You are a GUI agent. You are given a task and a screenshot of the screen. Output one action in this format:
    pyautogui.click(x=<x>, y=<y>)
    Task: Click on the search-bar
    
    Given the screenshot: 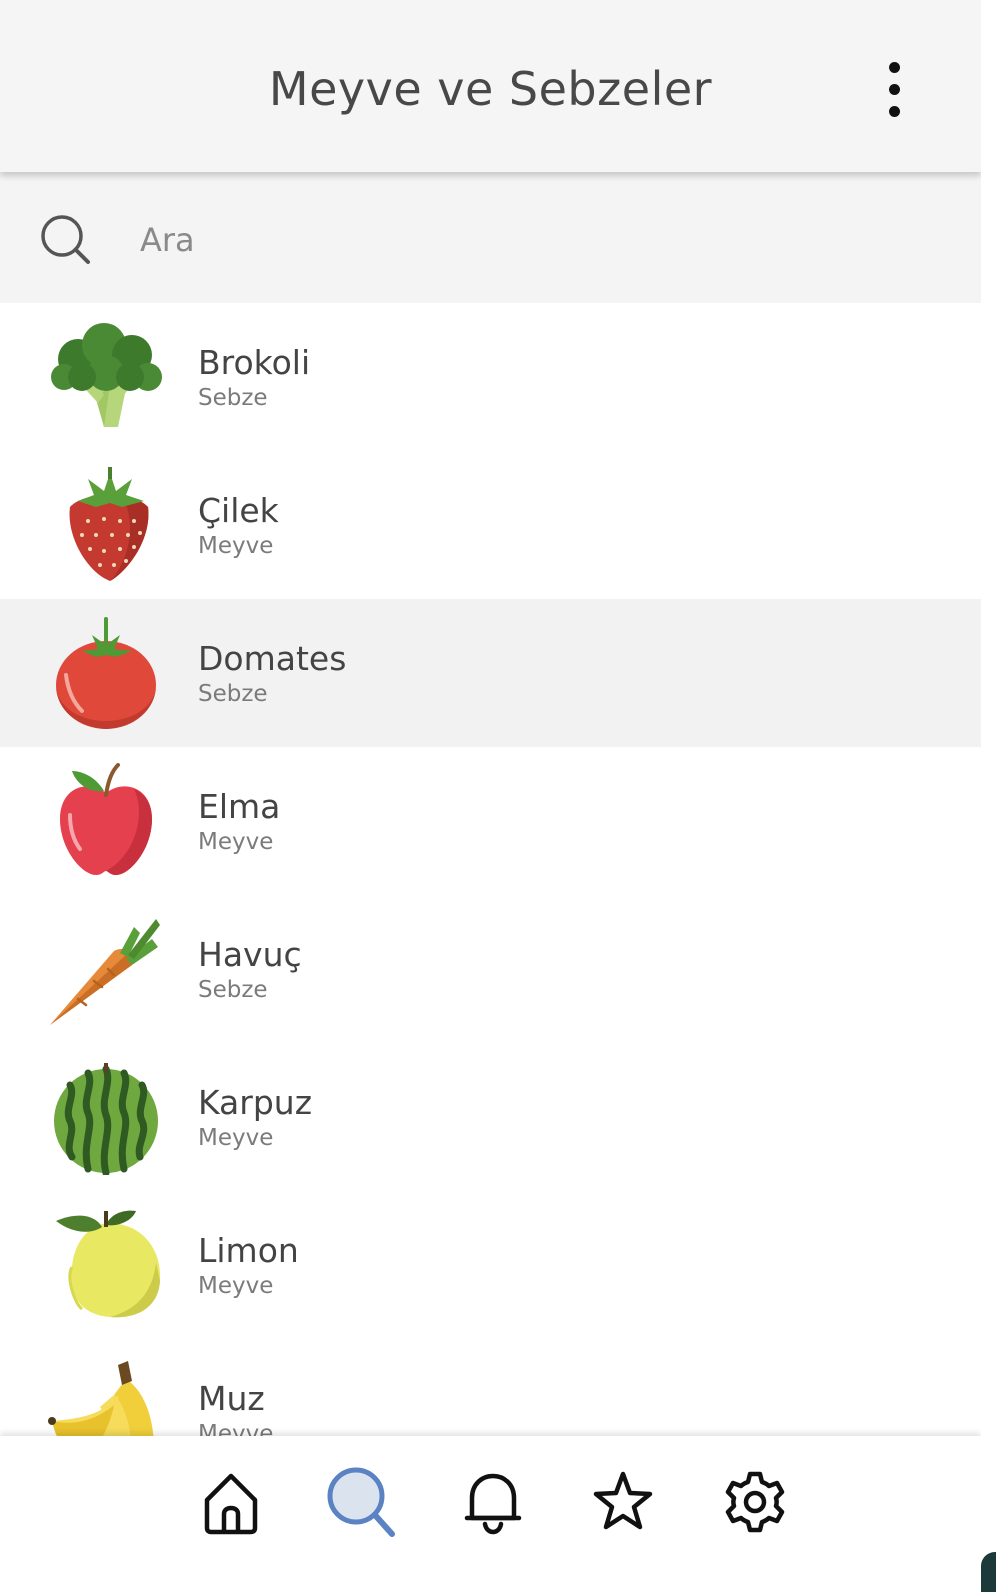 What is the action you would take?
    pyautogui.click(x=490, y=237)
    